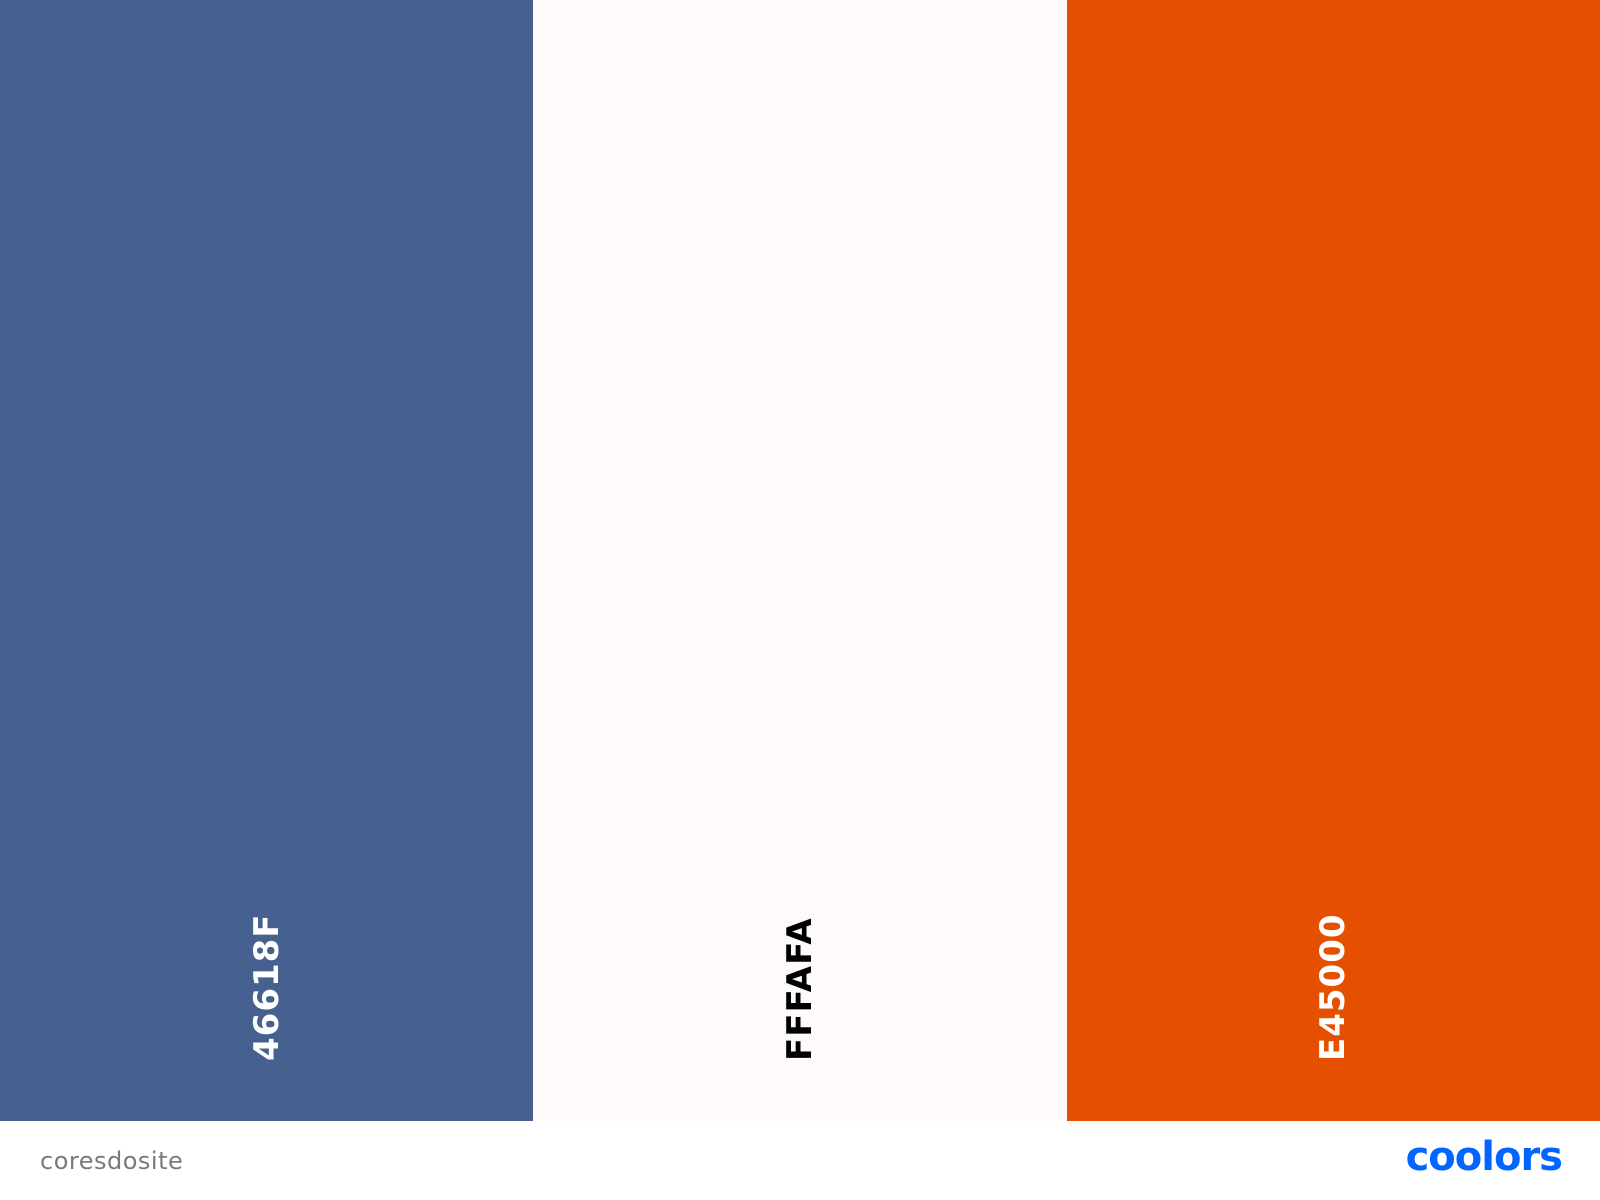  What do you see at coordinates (112, 1161) in the screenshot?
I see `palette-name: coresdosite` at bounding box center [112, 1161].